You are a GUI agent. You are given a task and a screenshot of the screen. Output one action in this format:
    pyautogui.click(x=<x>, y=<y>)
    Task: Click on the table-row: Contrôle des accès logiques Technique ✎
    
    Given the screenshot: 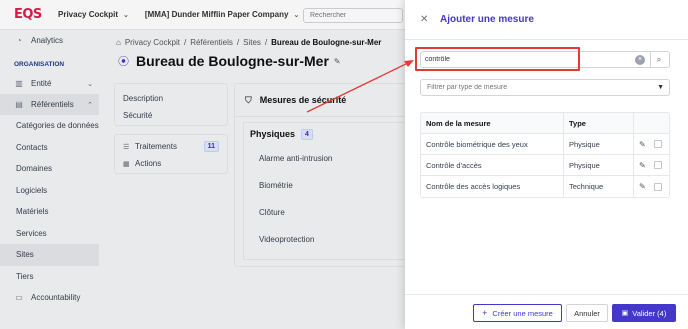 What is the action you would take?
    pyautogui.click(x=545, y=186)
    